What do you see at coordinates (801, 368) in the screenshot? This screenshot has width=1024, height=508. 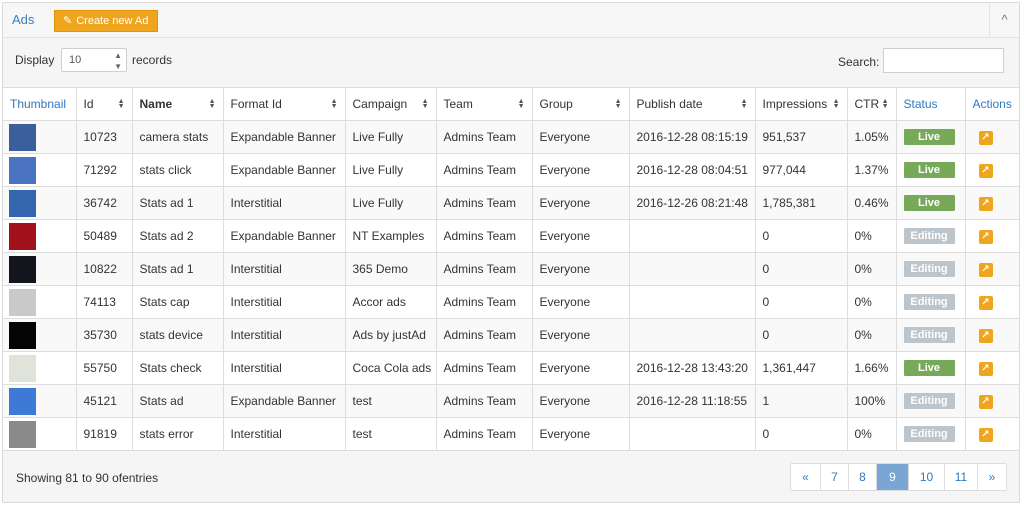 I see `cell-impressions: 1,361,447` at bounding box center [801, 368].